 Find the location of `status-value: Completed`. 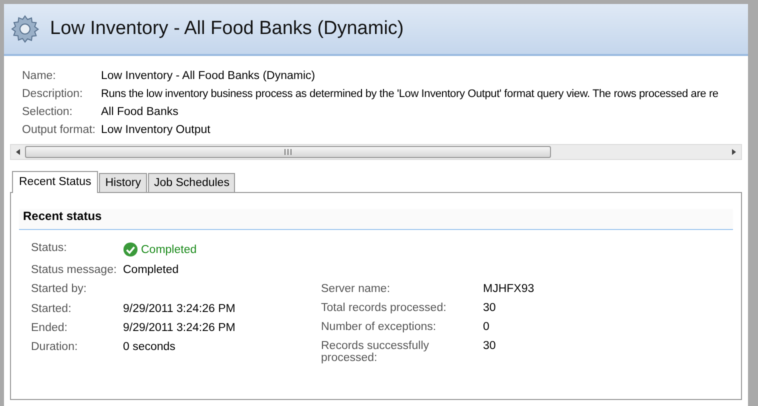

status-value: Completed is located at coordinates (169, 250).